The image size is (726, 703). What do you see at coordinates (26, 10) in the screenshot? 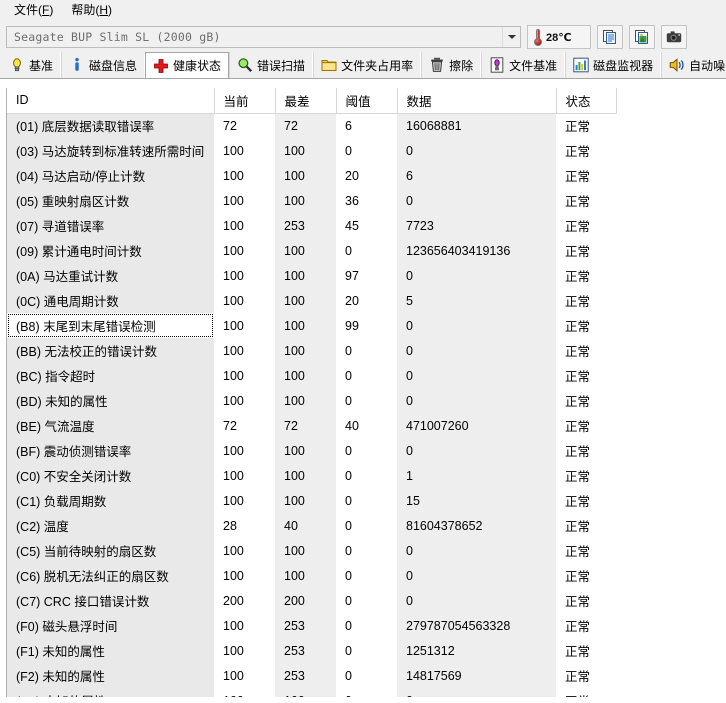
I see `menu-item-file-label: 文件` at bounding box center [26, 10].